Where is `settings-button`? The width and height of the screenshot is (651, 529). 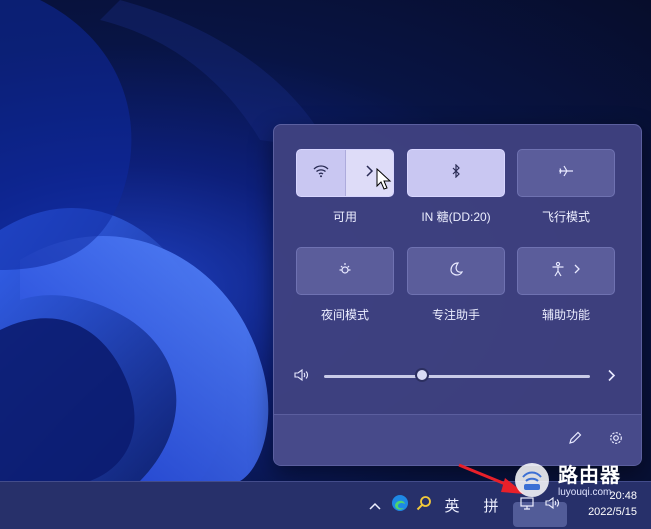 settings-button is located at coordinates (616, 440).